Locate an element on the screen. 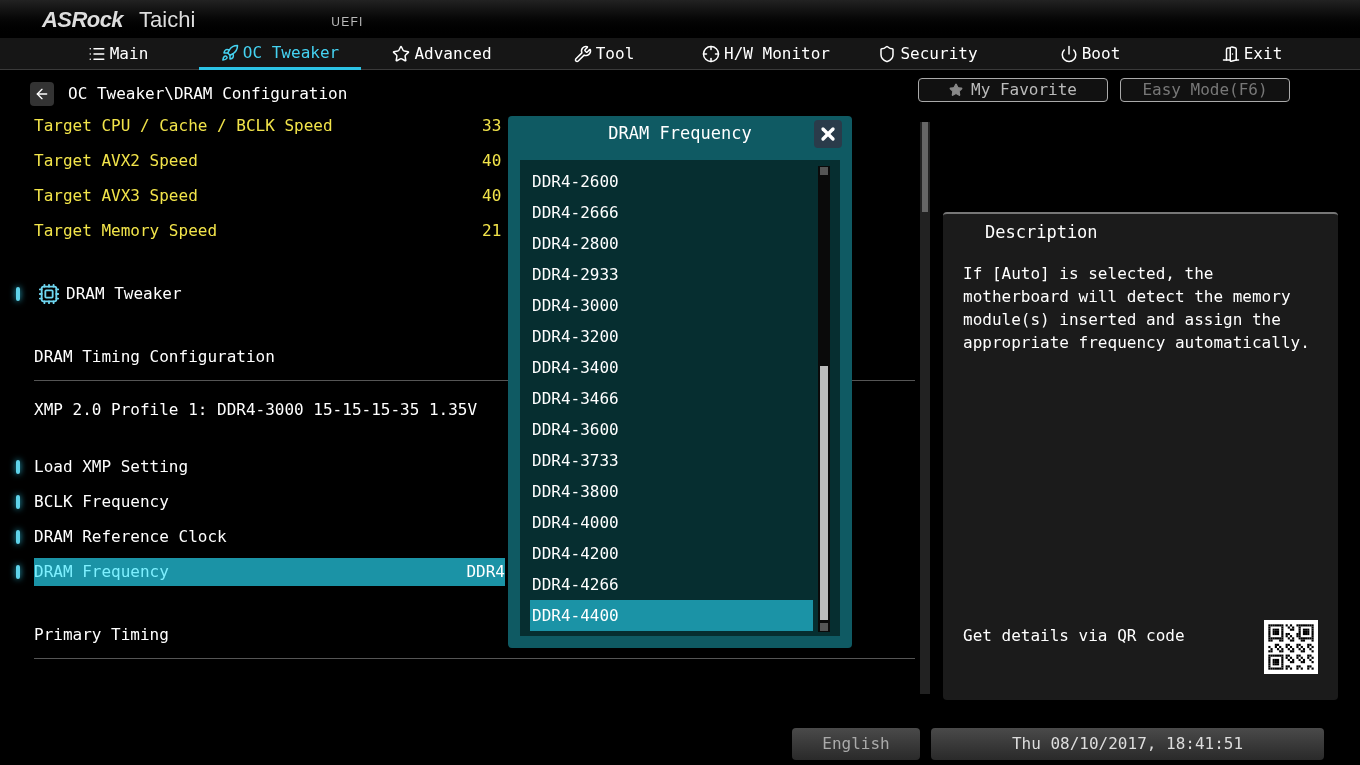  nav-tab: Security is located at coordinates (928, 54).